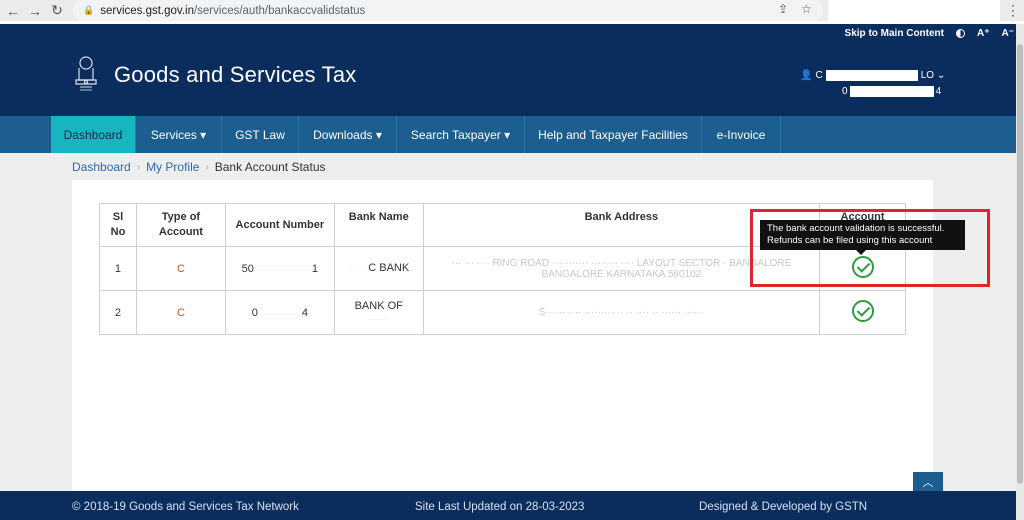 This screenshot has height=520, width=1024. I want to click on browser-menu-icon: ⋮, so click(1013, 10).